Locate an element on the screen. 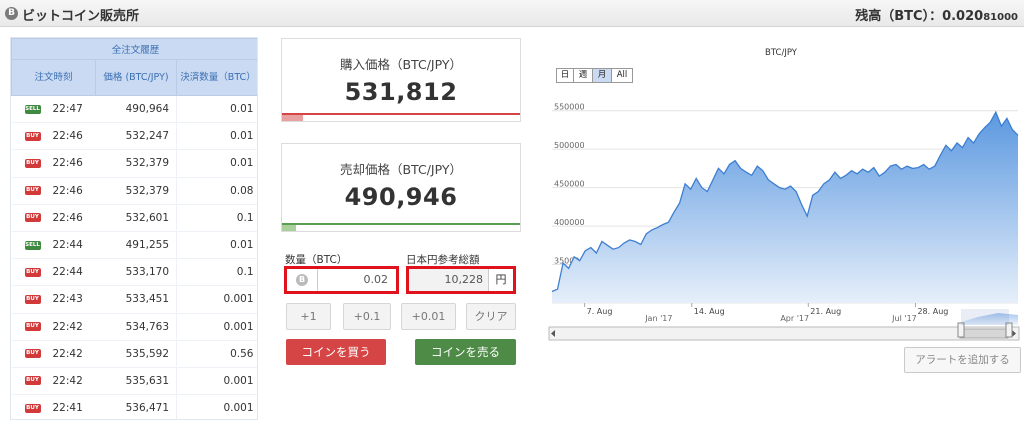  quantity-label: 数量（BTC） is located at coordinates (316, 260).